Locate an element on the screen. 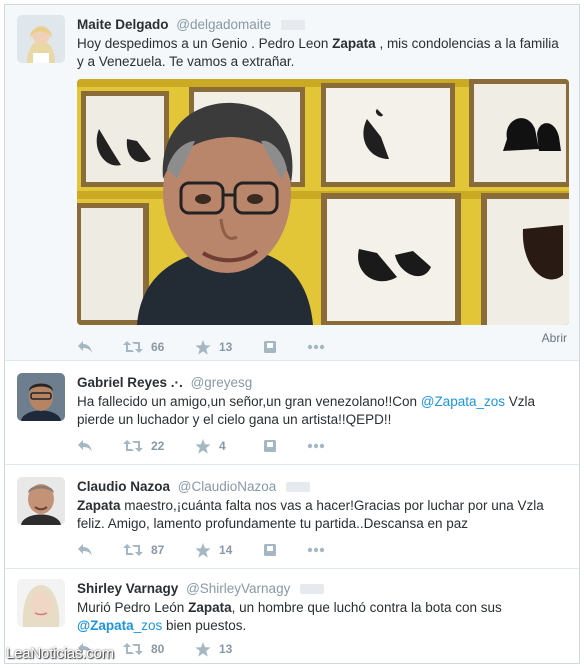  tweet-header: Maite Delgado @delgadomaite is located at coordinates (191, 24).